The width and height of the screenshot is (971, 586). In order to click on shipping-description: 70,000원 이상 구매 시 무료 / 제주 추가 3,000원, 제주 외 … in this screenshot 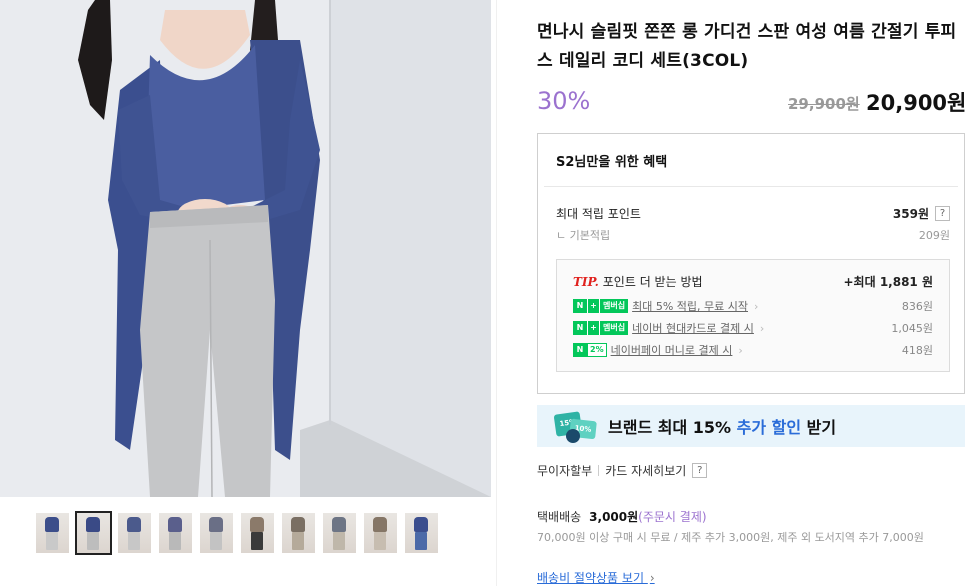, I will do `click(730, 537)`.